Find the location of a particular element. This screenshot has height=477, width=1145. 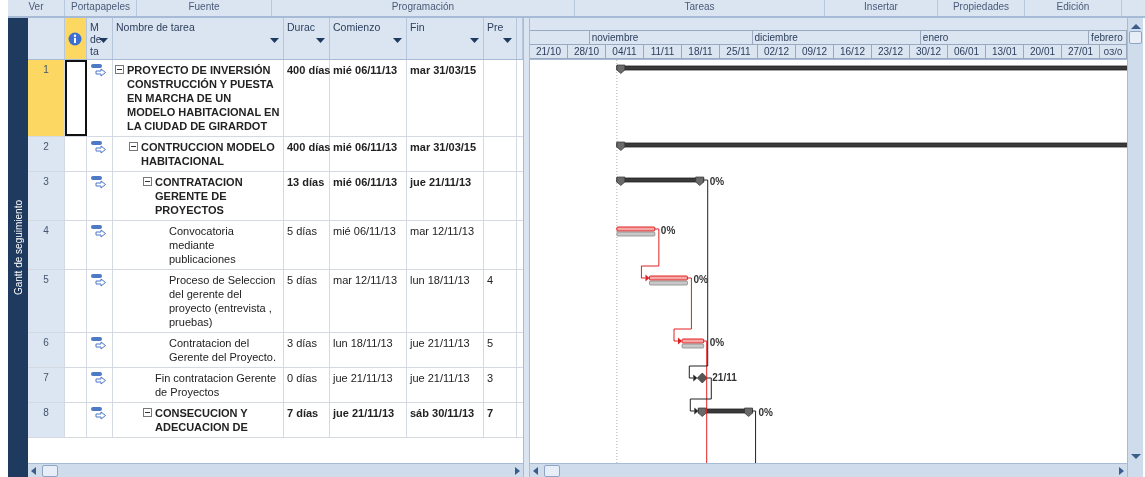

finish-cell: sáb 30/11/13 is located at coordinates (442, 413).